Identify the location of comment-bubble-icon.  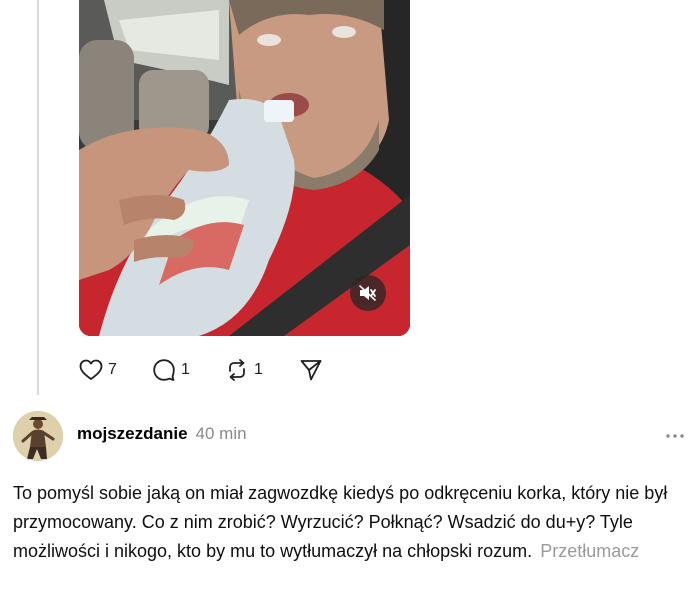
(164, 370).